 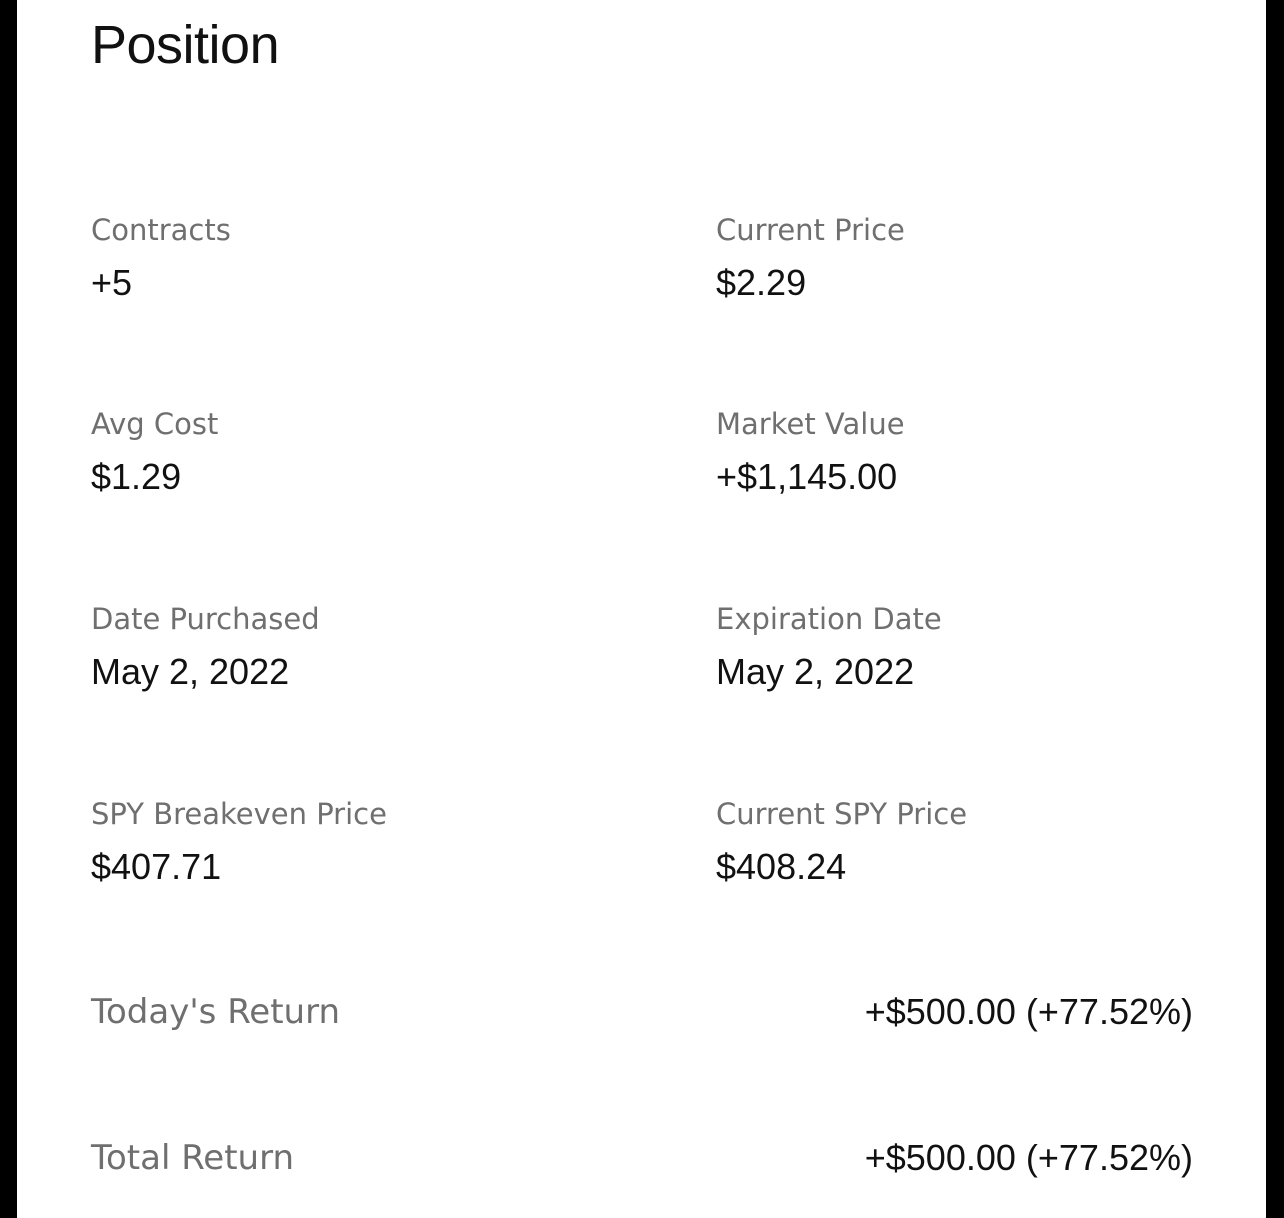 I want to click on date-purchased-label: Date Purchased, so click(x=205, y=619).